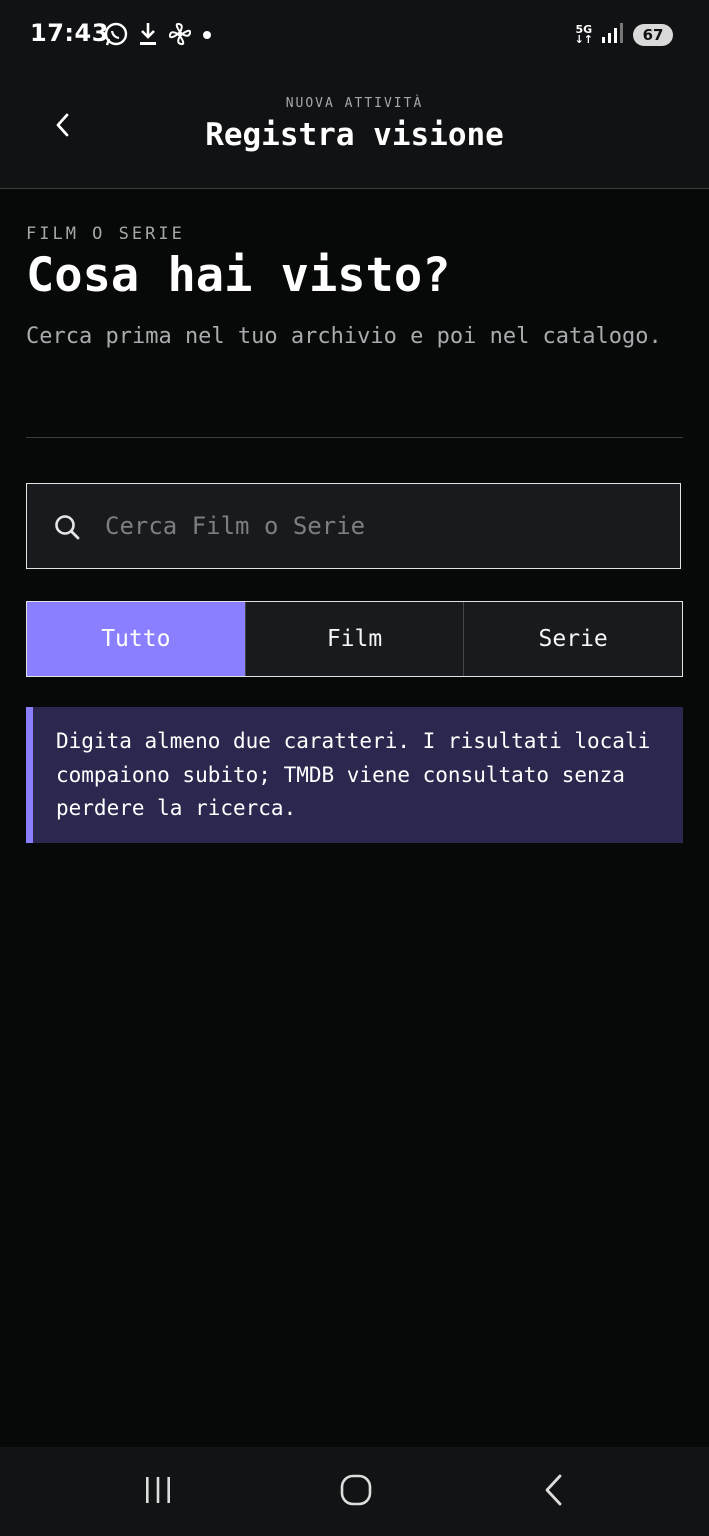  What do you see at coordinates (105, 234) in the screenshot?
I see `section-eyebrow: FILM O SERIE` at bounding box center [105, 234].